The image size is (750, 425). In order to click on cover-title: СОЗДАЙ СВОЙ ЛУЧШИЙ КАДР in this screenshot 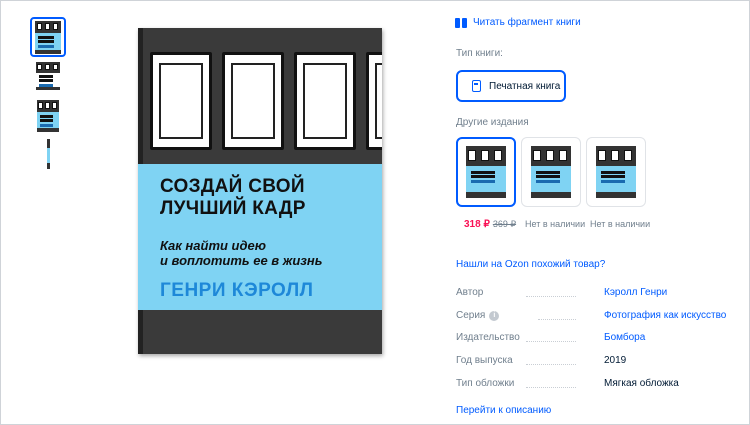, I will do `click(233, 197)`.